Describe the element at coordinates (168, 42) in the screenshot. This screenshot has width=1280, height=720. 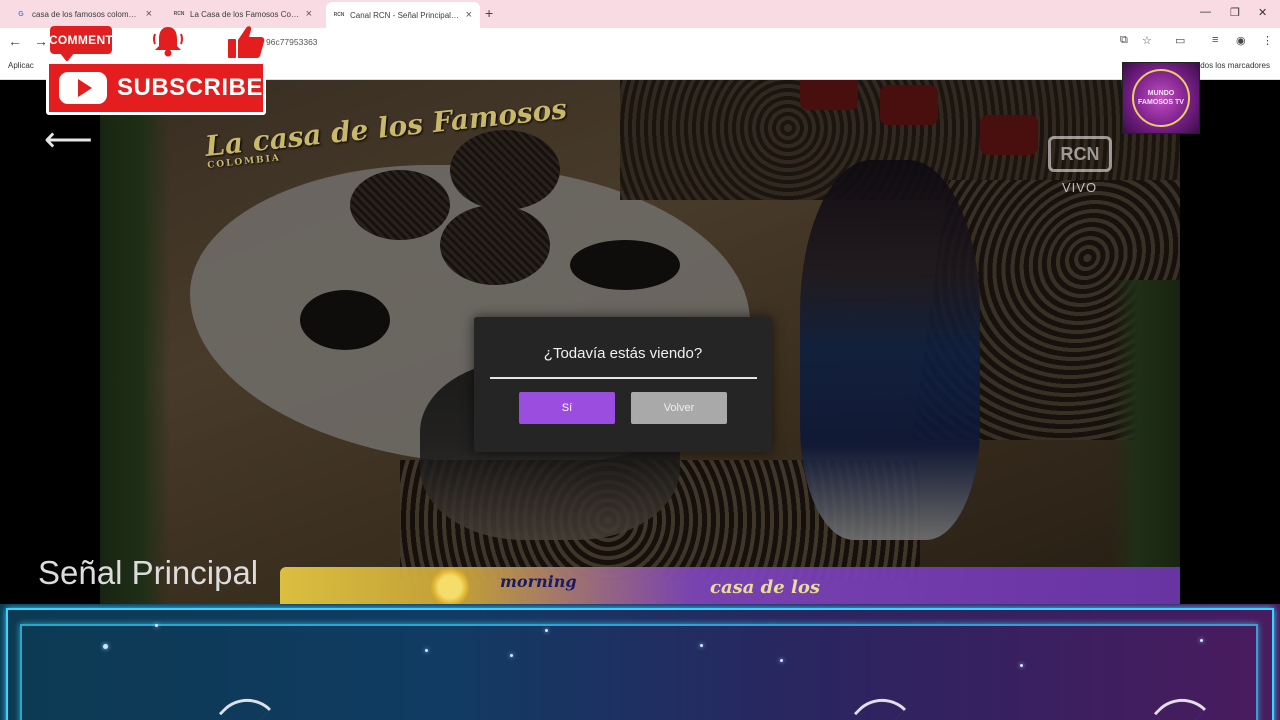
I see `bell-icon` at that location.